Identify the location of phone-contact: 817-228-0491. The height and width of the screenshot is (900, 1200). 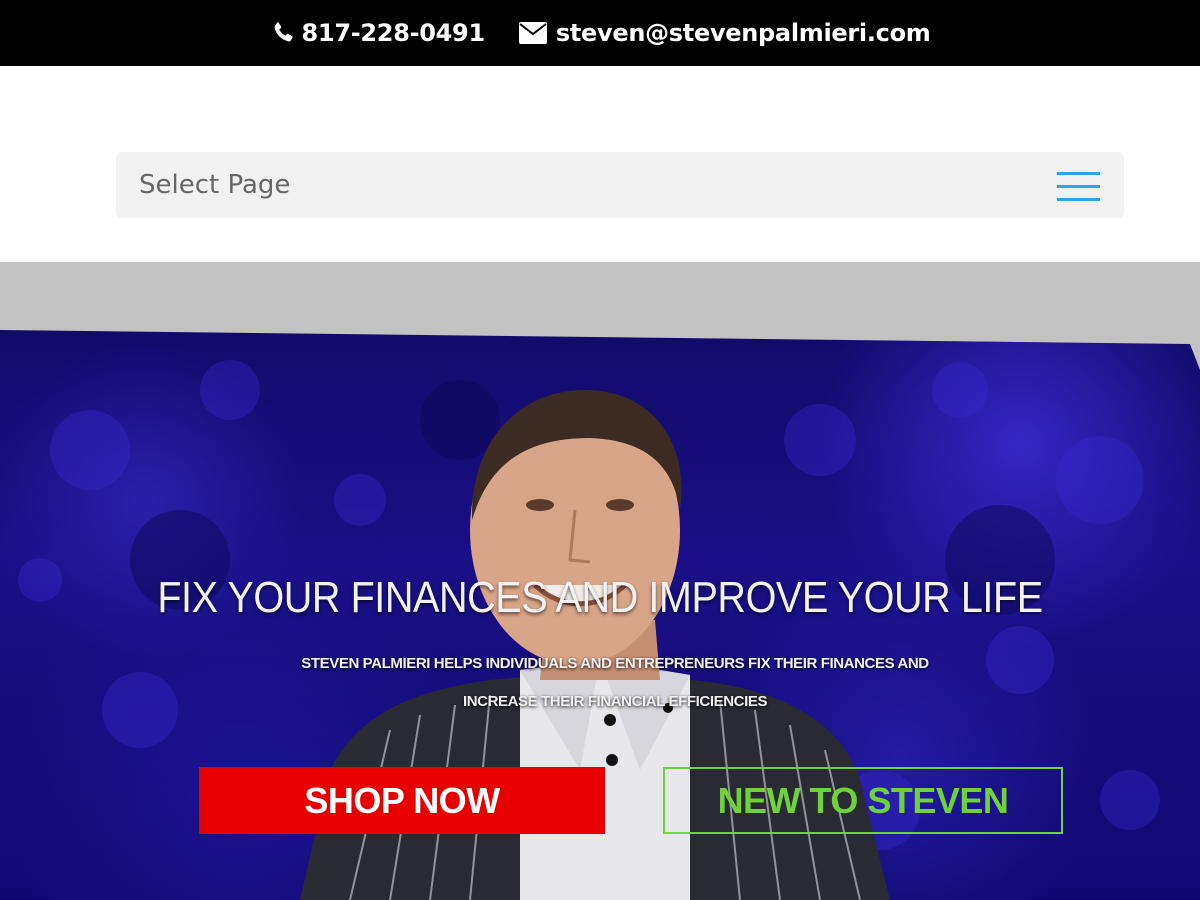
(377, 33).